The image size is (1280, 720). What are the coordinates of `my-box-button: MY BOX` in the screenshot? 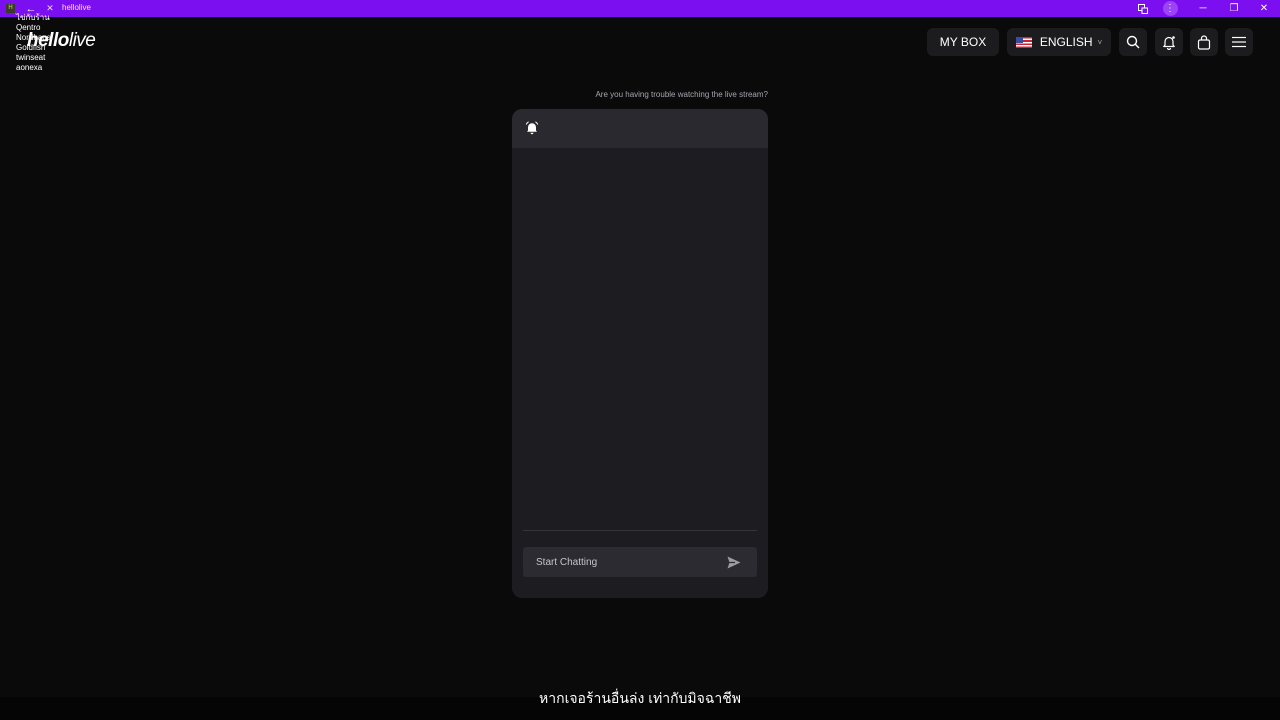 It's located at (963, 42).